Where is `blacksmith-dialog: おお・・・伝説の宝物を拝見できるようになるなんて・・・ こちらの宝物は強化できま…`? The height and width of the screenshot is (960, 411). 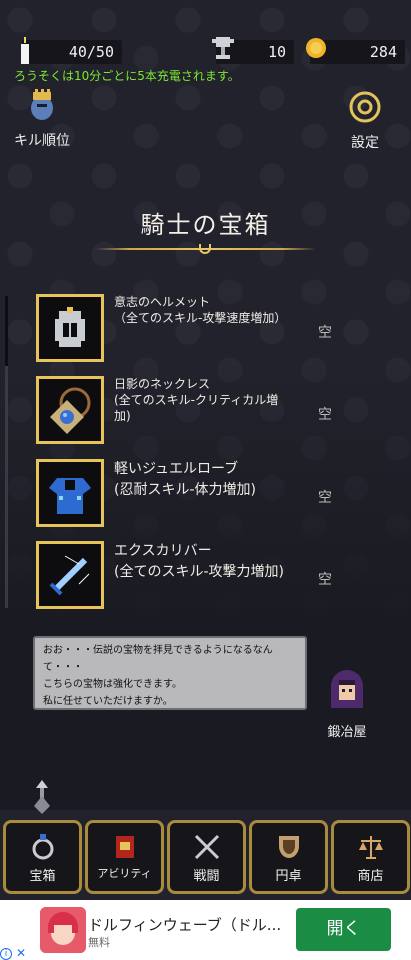
blacksmith-dialog: おお・・・伝説の宝物を拝見できるようになるなんて・・・ こちらの宝物は強化できま… is located at coordinates (170, 673).